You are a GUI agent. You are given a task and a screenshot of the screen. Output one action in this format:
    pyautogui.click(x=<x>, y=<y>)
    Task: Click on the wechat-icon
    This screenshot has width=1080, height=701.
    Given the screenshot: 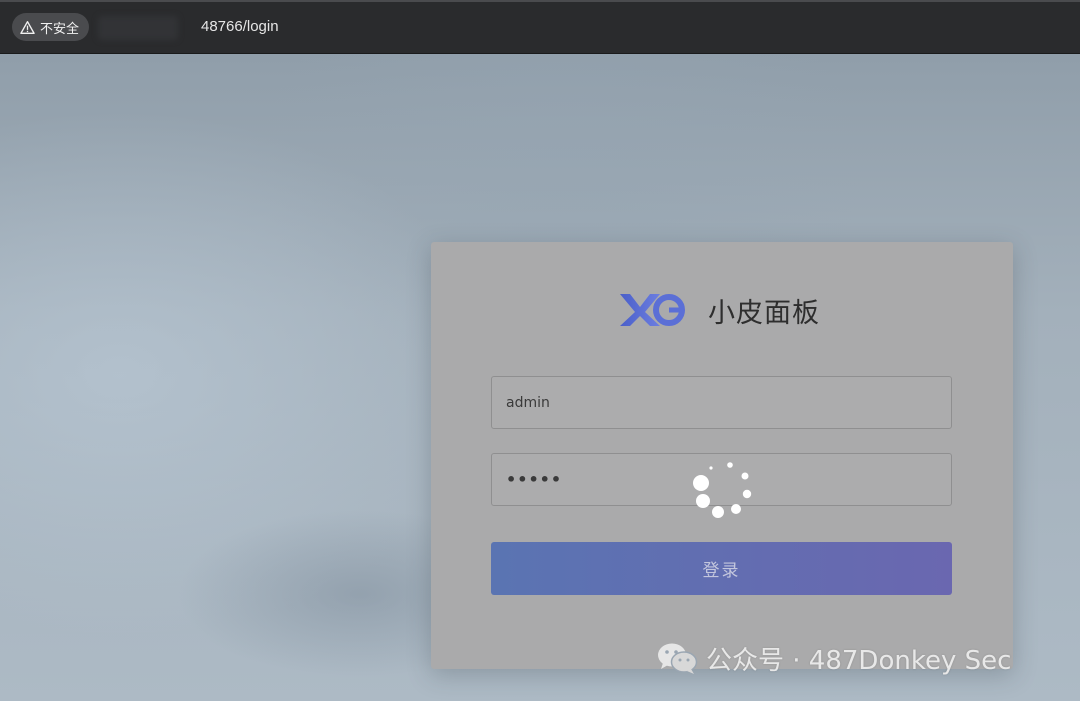 What is the action you would take?
    pyautogui.click(x=678, y=658)
    